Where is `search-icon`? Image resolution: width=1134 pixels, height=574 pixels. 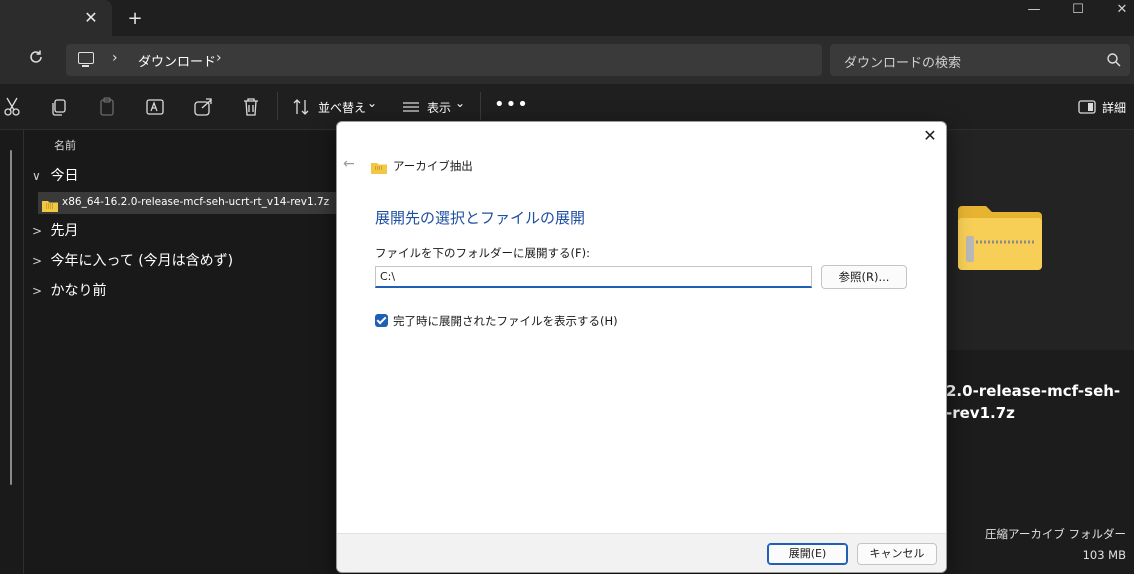 search-icon is located at coordinates (1114, 60).